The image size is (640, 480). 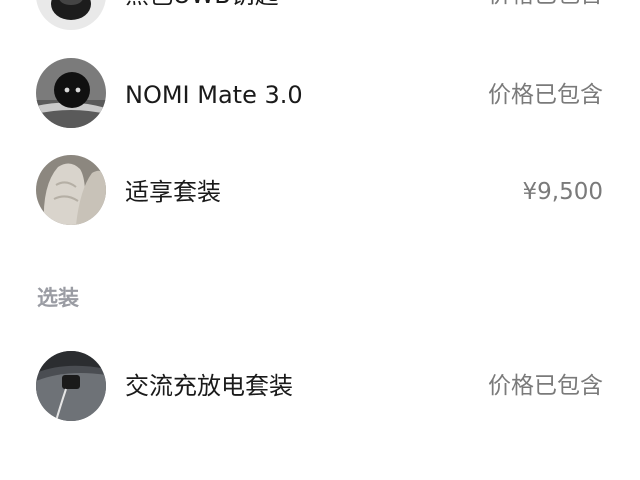 What do you see at coordinates (209, 386) in the screenshot?
I see `item-name: 交流充放电套装` at bounding box center [209, 386].